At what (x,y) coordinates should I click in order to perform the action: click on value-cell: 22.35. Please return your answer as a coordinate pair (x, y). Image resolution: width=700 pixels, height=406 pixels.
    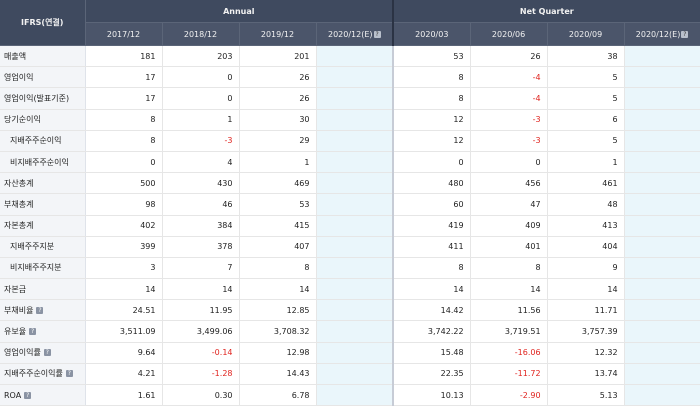
    Looking at the image, I should click on (432, 374).